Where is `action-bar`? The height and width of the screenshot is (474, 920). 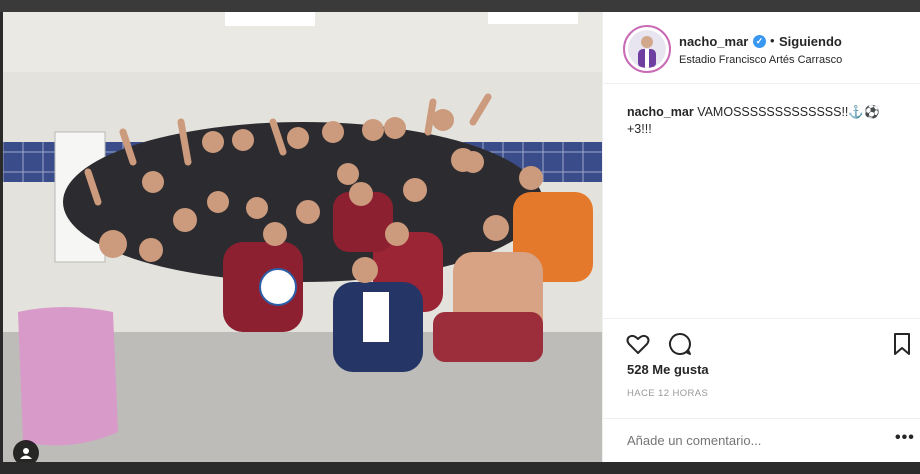
action-bar is located at coordinates (761, 340).